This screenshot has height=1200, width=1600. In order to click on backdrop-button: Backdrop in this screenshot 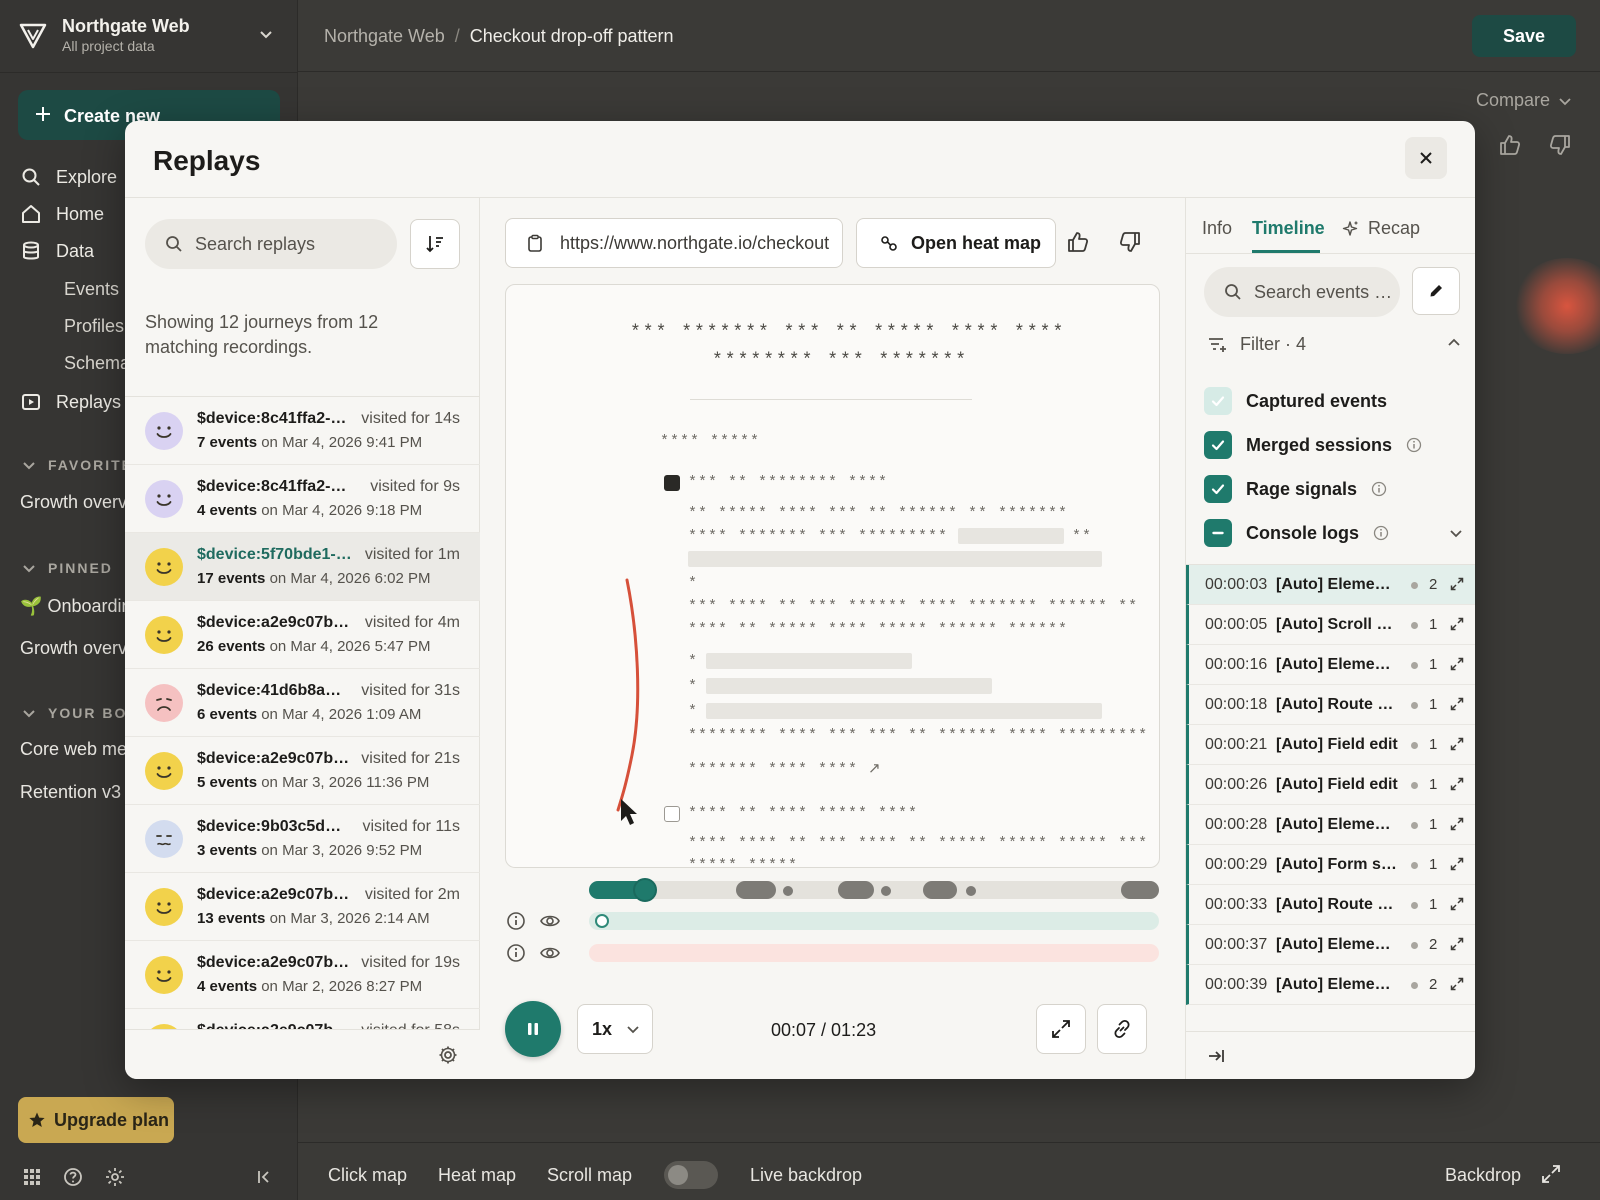, I will do `click(1483, 1175)`.